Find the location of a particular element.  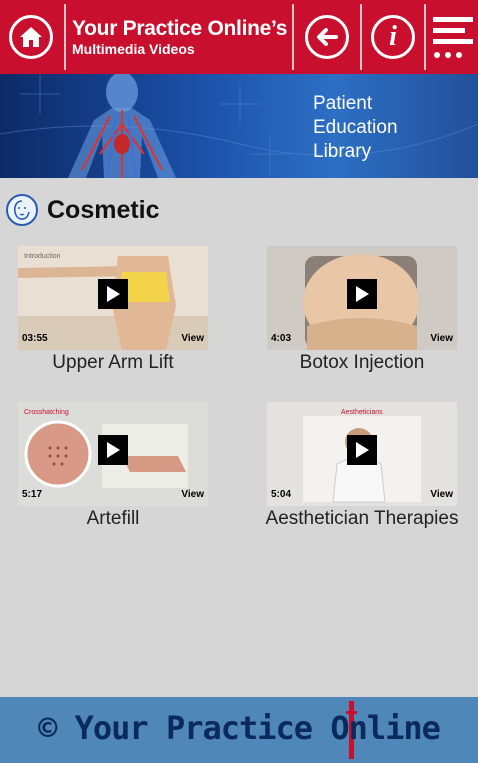

back-button is located at coordinates (327, 37).